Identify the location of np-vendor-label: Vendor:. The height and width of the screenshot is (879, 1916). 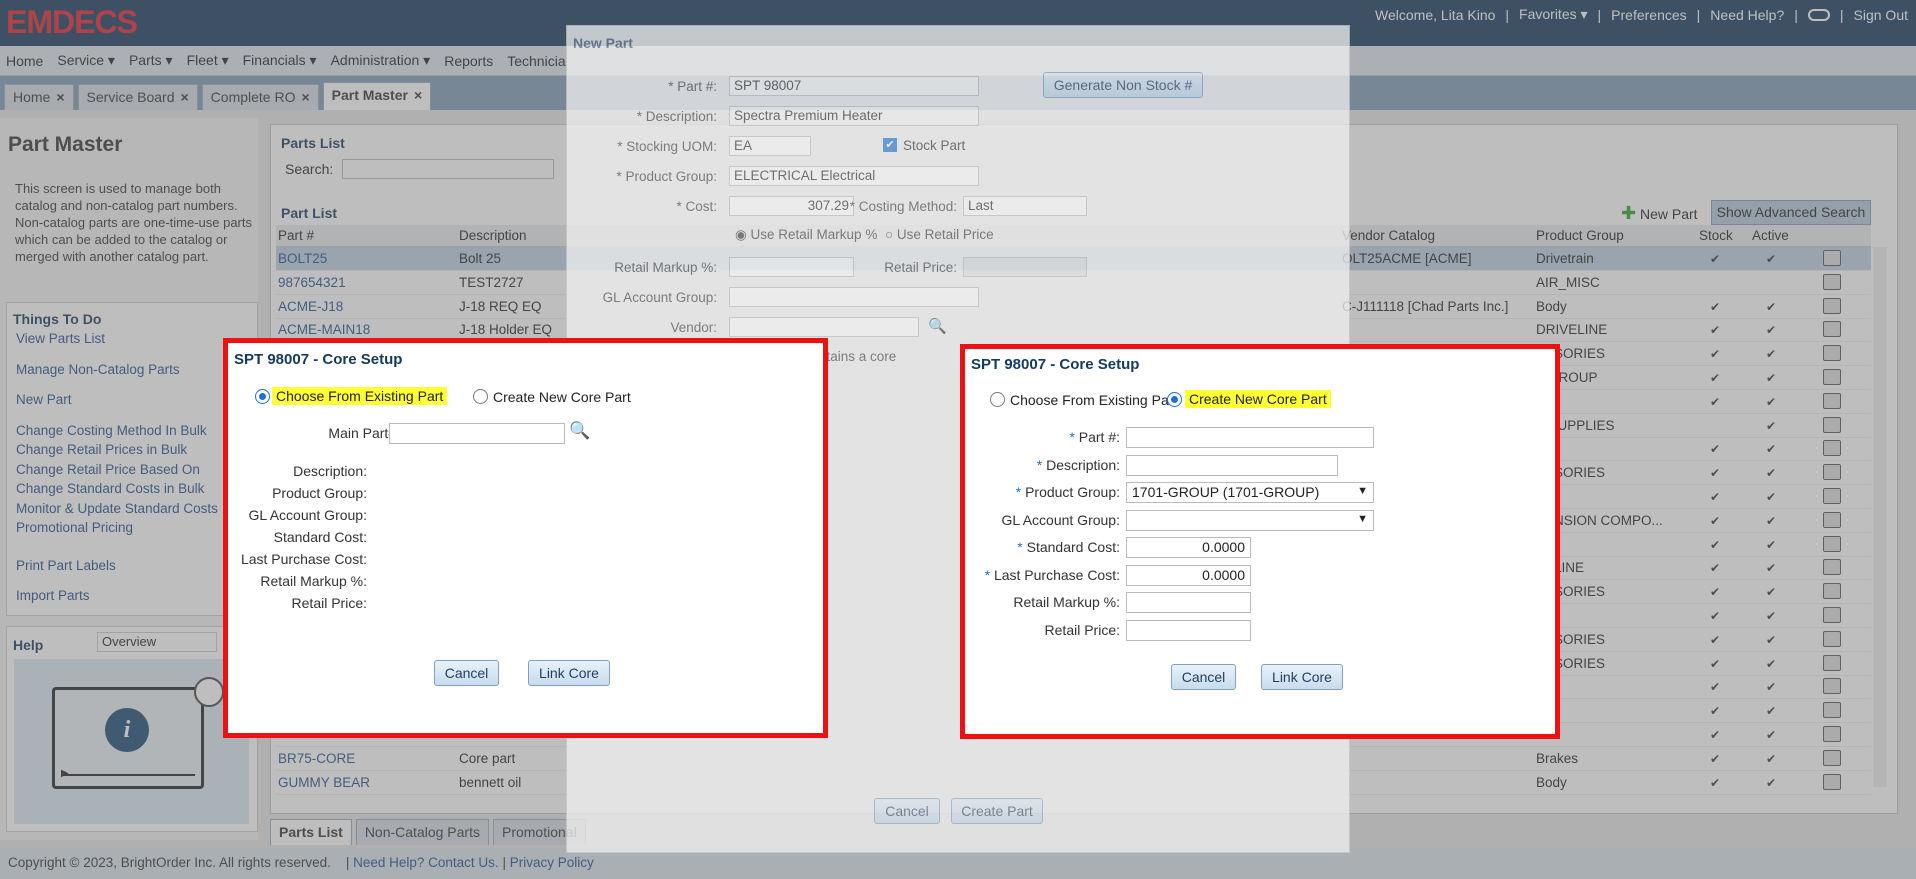
(693, 327).